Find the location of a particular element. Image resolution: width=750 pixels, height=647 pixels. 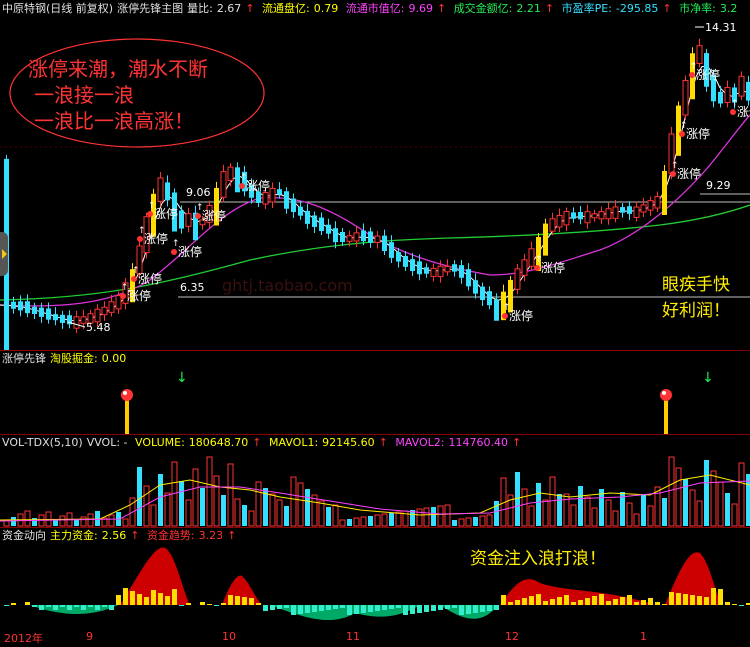

annotation-ellipse-text: 涨停来潮，潮水不断 一浪接一浪 一浪比一浪高涨！ is located at coordinates (118, 95).